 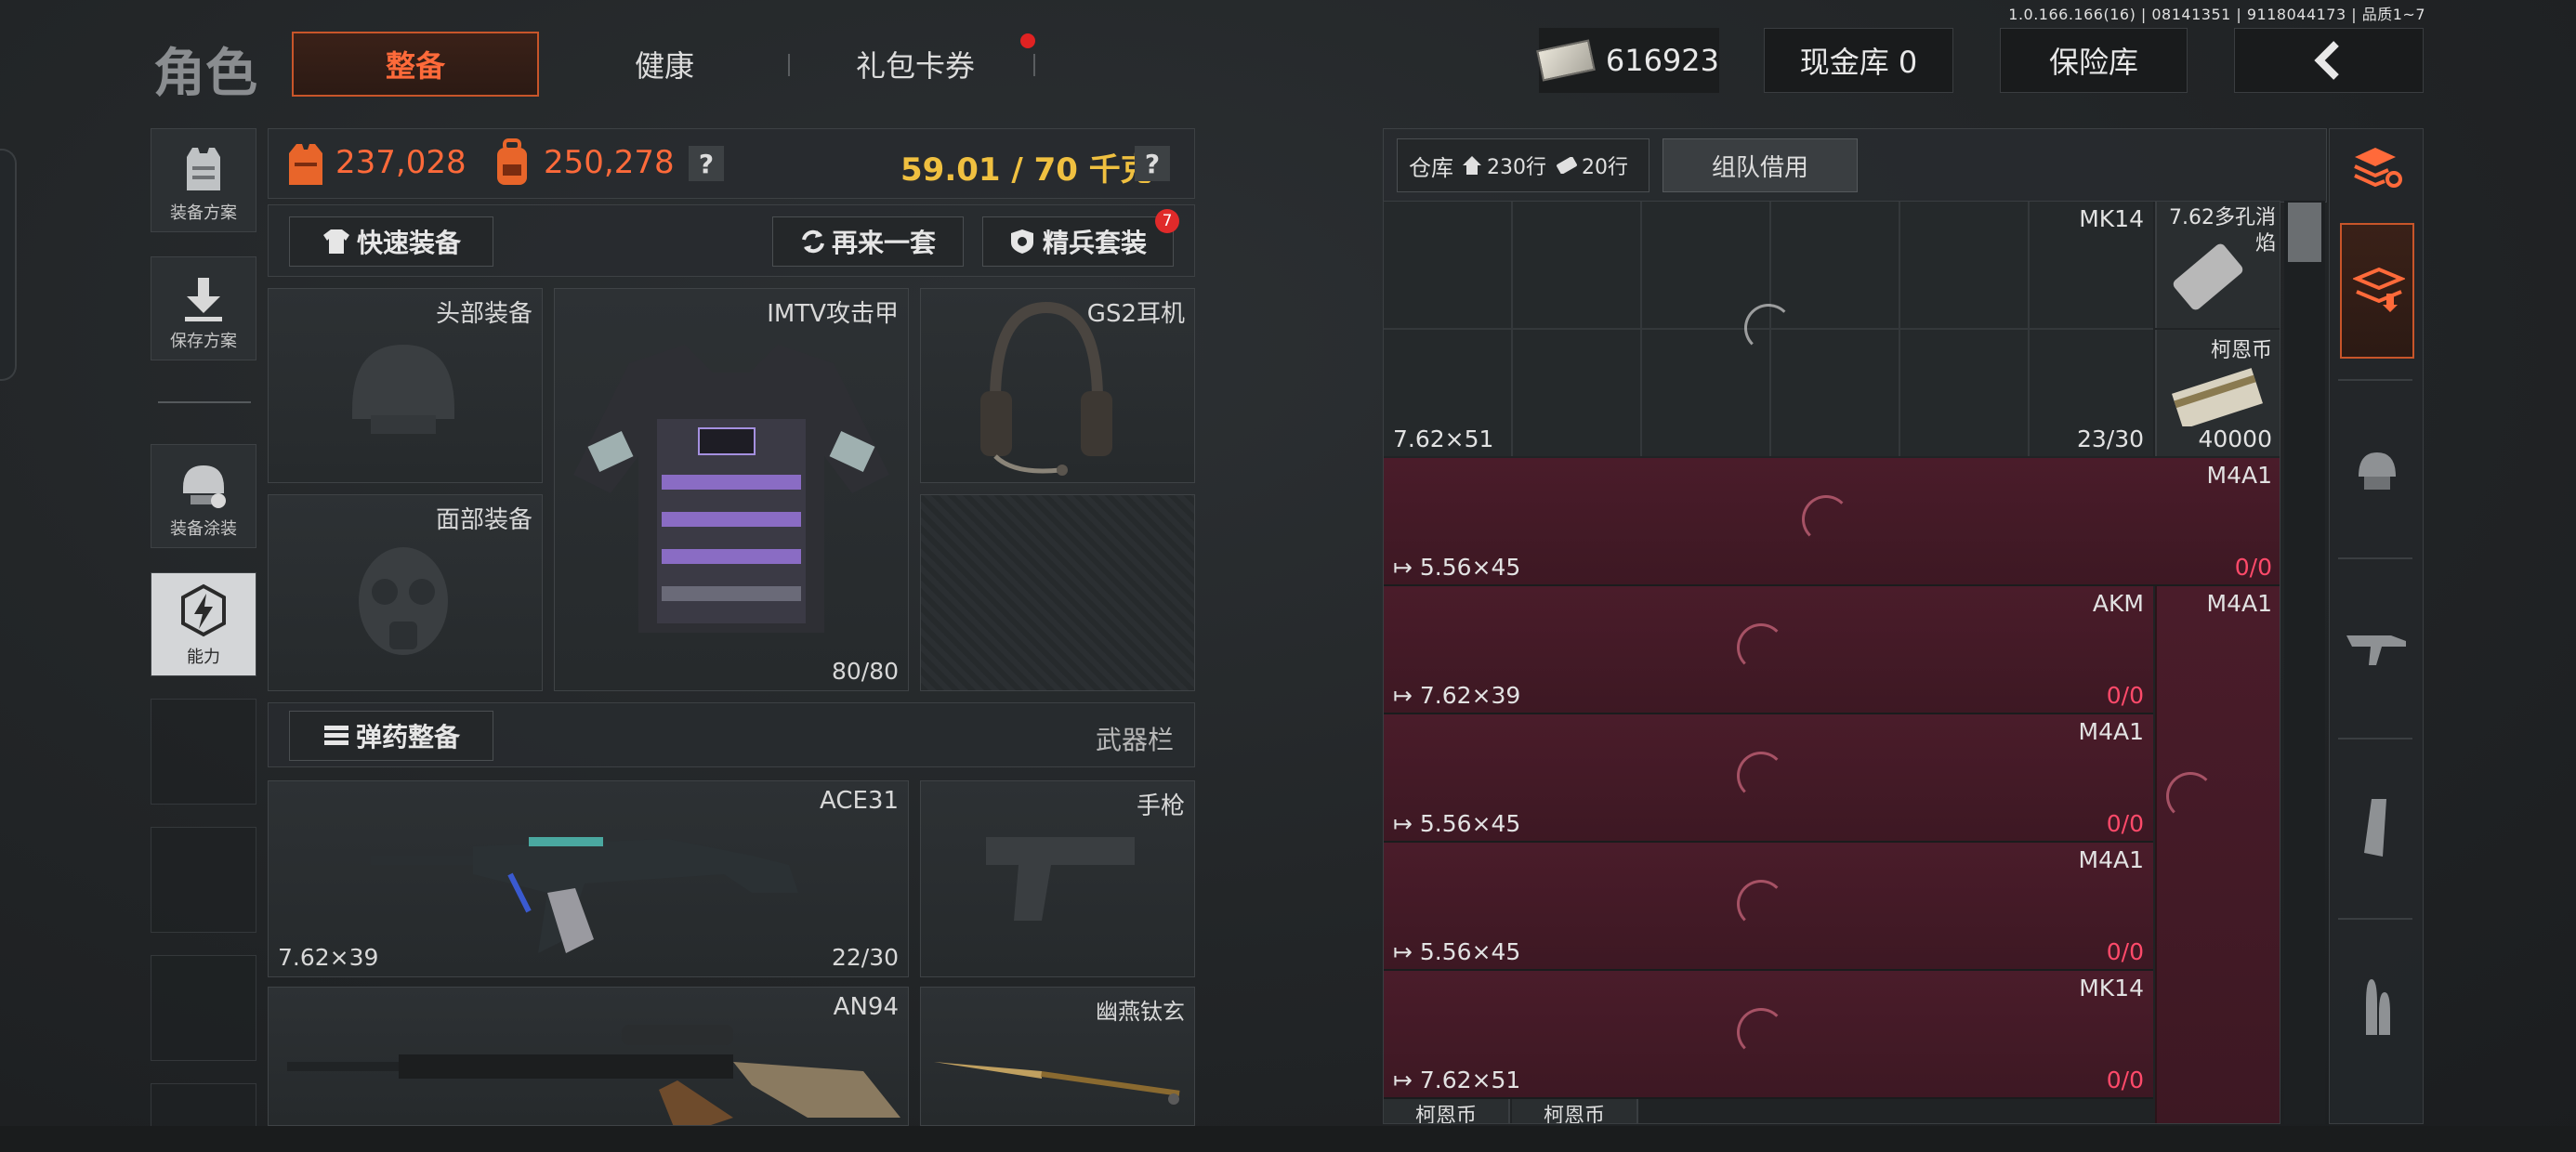 What do you see at coordinates (588, 1056) in the screenshot?
I see `secondary-weapon-slot: AN94` at bounding box center [588, 1056].